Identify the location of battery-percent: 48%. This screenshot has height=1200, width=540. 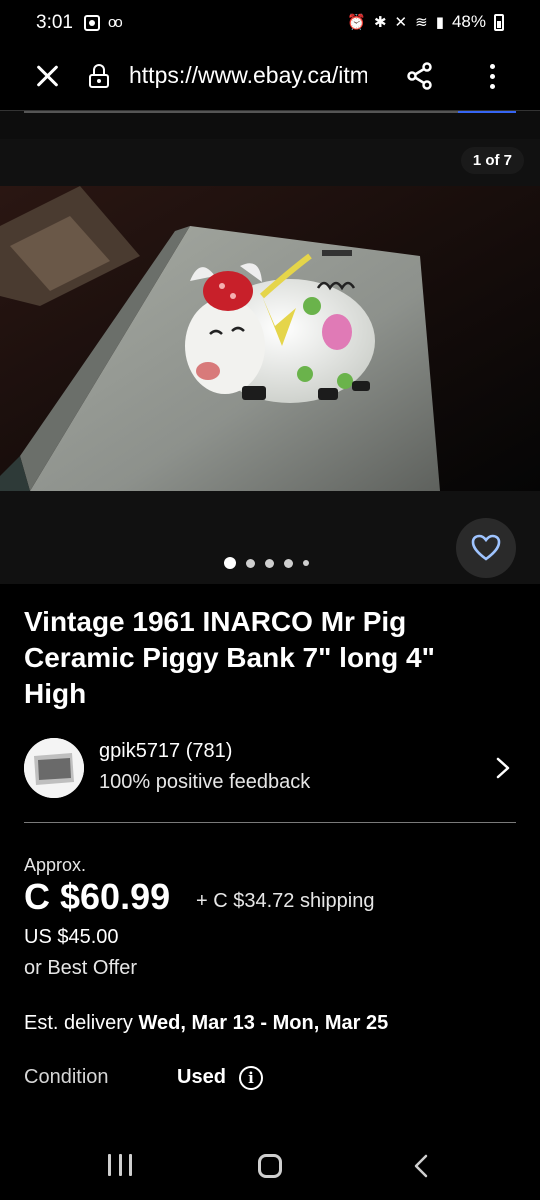
(468, 21).